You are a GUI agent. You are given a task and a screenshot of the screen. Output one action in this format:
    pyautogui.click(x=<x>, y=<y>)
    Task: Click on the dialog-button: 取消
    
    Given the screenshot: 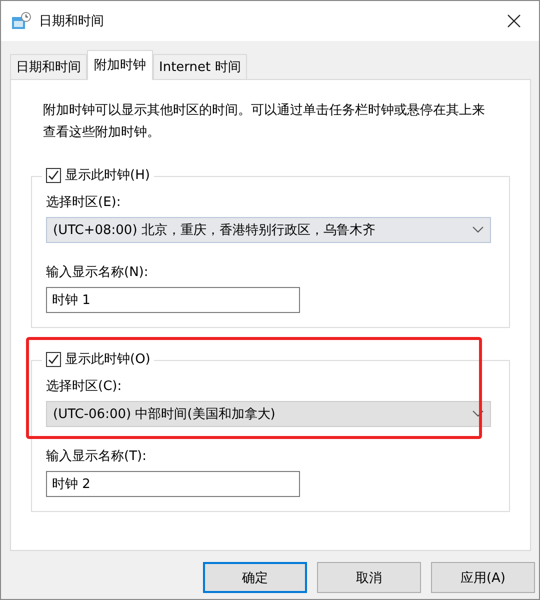 What is the action you would take?
    pyautogui.click(x=369, y=577)
    